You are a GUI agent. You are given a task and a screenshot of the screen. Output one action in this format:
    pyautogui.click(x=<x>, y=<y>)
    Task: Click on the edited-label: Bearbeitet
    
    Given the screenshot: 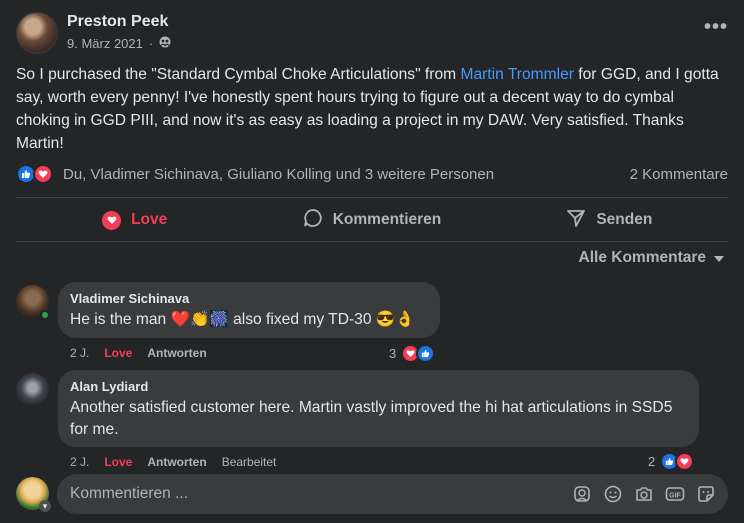 What is the action you would take?
    pyautogui.click(x=249, y=462)
    